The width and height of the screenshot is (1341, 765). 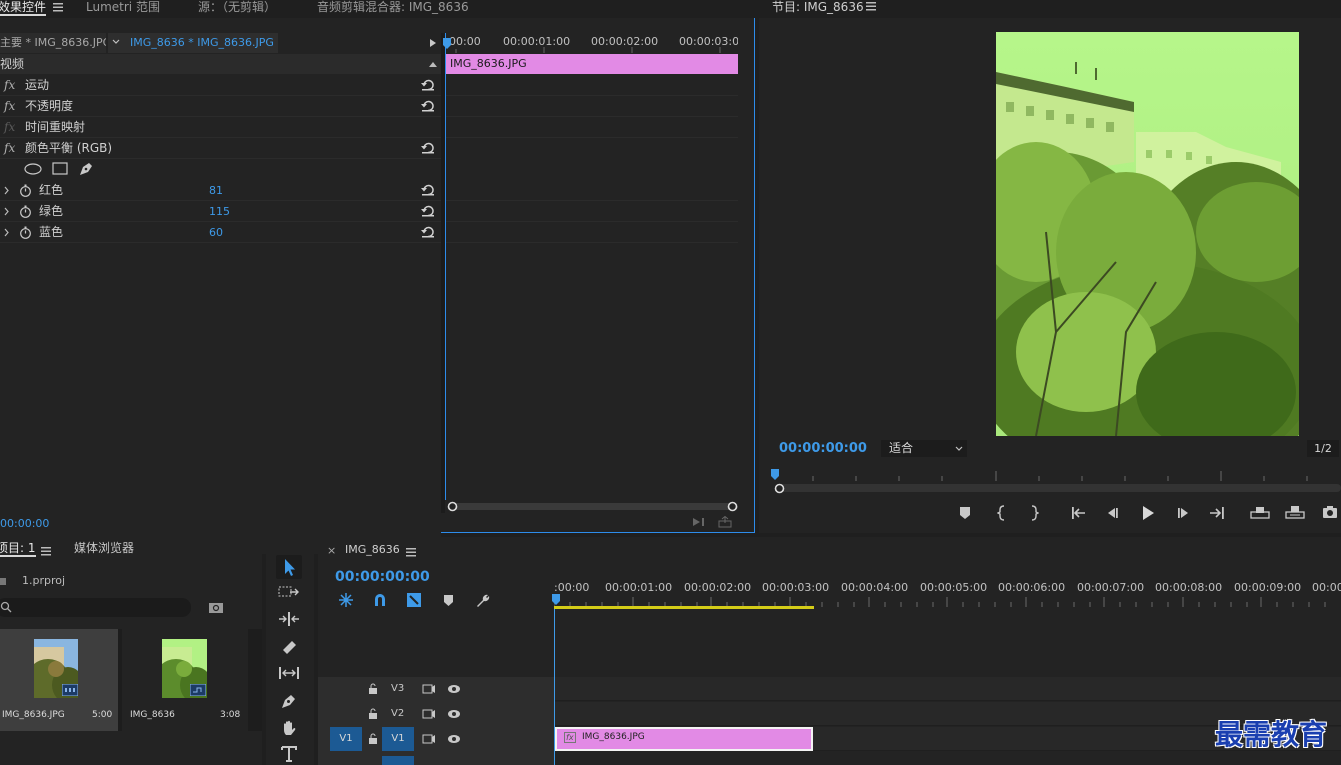 What do you see at coordinates (1260, 512) in the screenshot?
I see `lift-icon` at bounding box center [1260, 512].